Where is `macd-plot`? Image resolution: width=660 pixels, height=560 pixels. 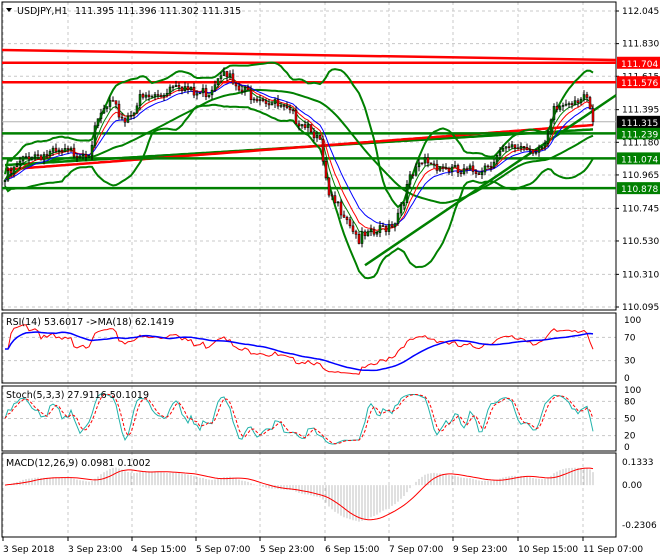 macd-plot is located at coordinates (299, 494).